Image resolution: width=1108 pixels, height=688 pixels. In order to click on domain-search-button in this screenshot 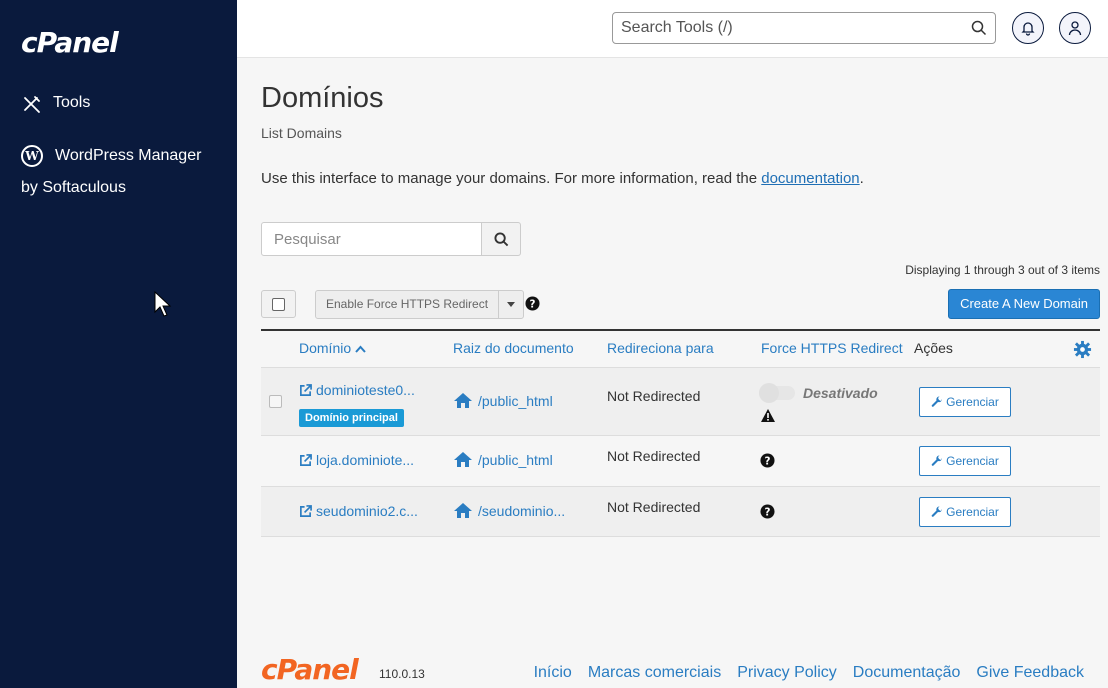, I will do `click(501, 239)`.